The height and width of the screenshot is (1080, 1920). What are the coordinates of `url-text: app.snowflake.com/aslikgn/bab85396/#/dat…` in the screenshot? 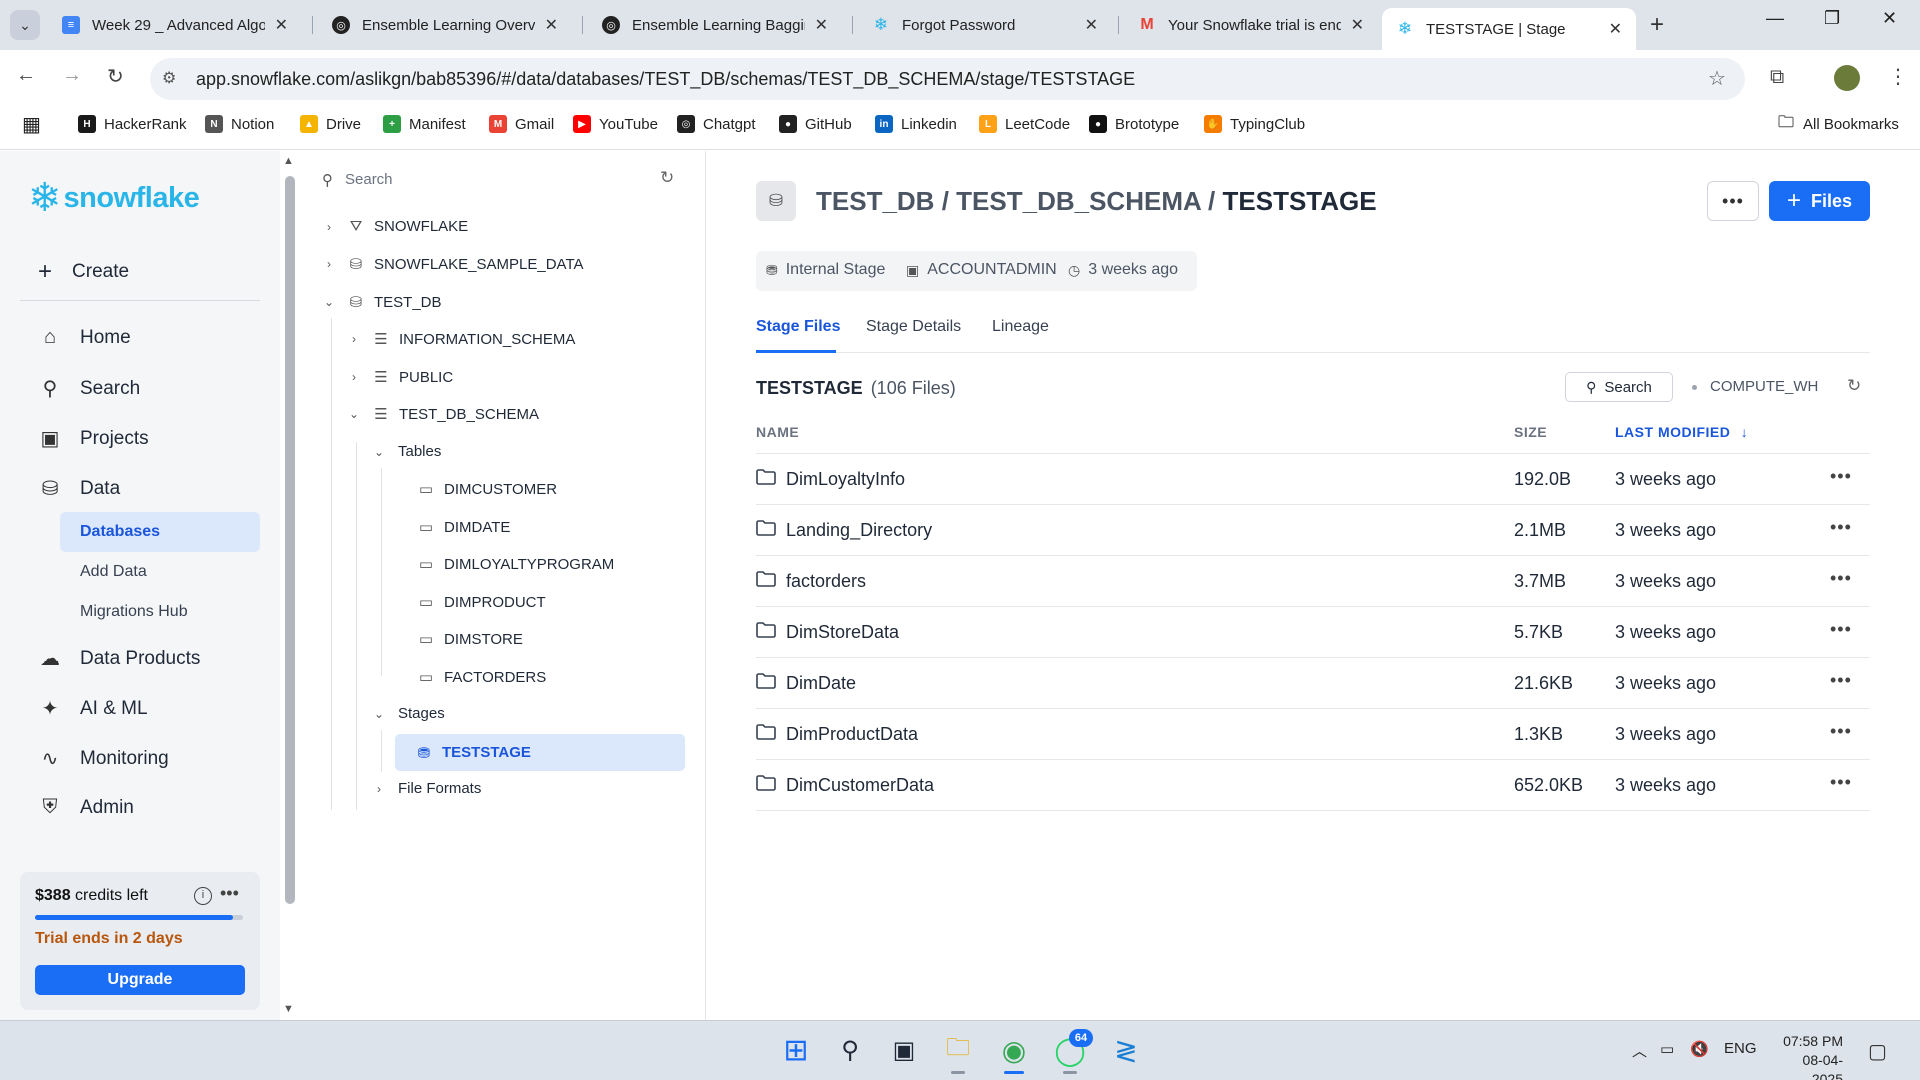 It's located at (665, 79).